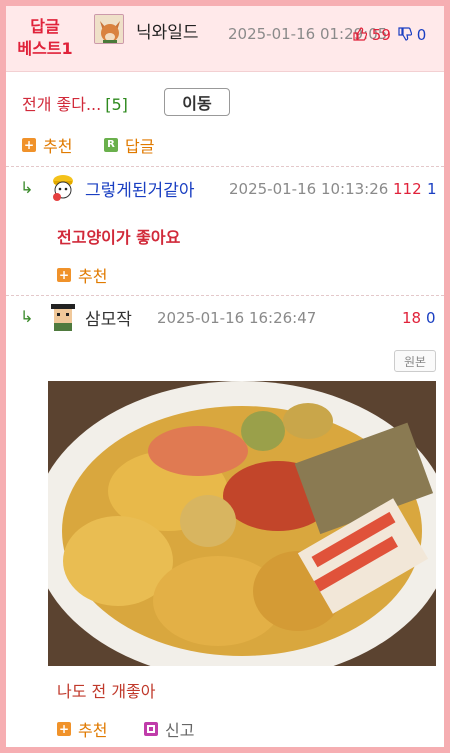 This screenshot has width=450, height=753. Describe the element at coordinates (106, 691) in the screenshot. I see `reply-2-caption: 나도 전 개좋아` at that location.